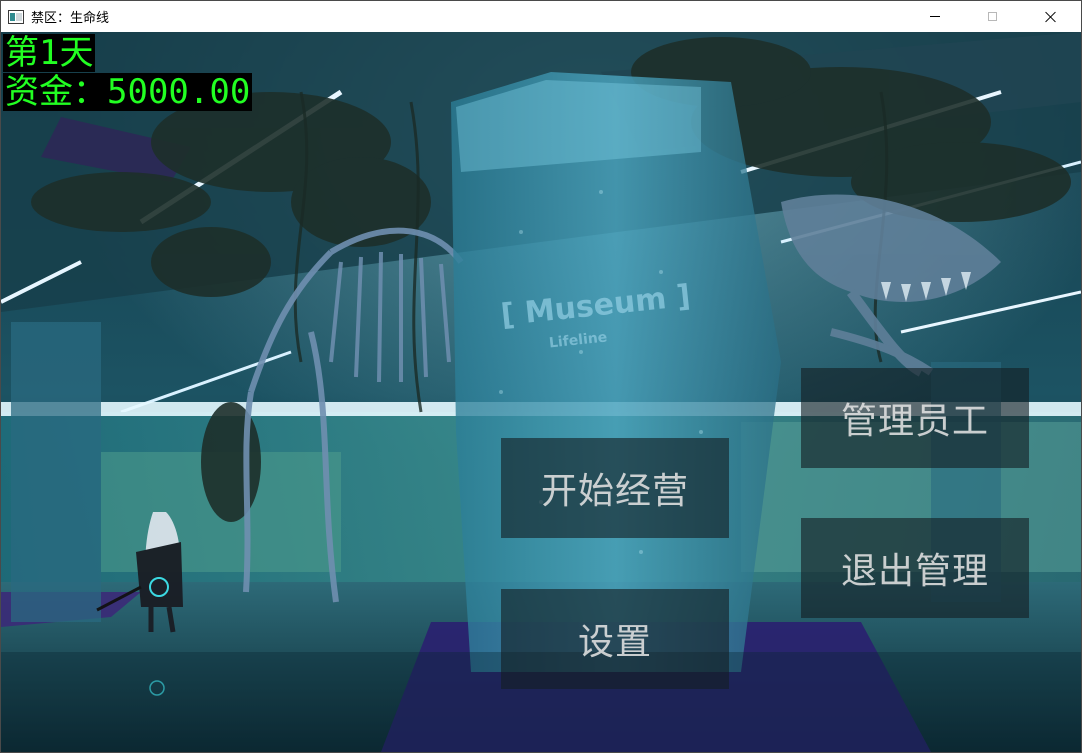  Describe the element at coordinates (49, 53) in the screenshot. I see `day-counter: 第1天` at that location.